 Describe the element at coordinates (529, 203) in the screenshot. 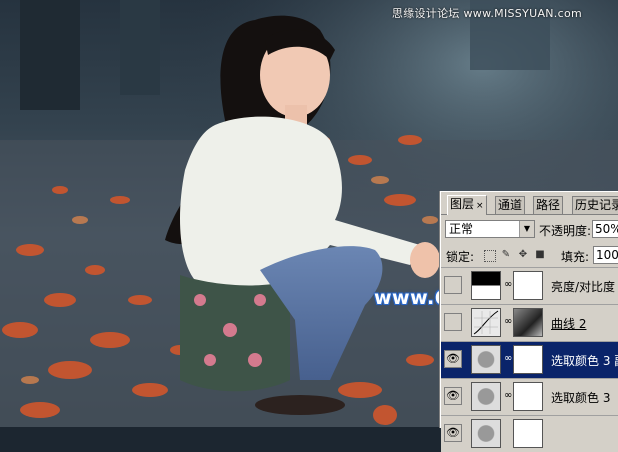

I see `panel-tabs: 图层 × 通道 路径 历史记录` at that location.